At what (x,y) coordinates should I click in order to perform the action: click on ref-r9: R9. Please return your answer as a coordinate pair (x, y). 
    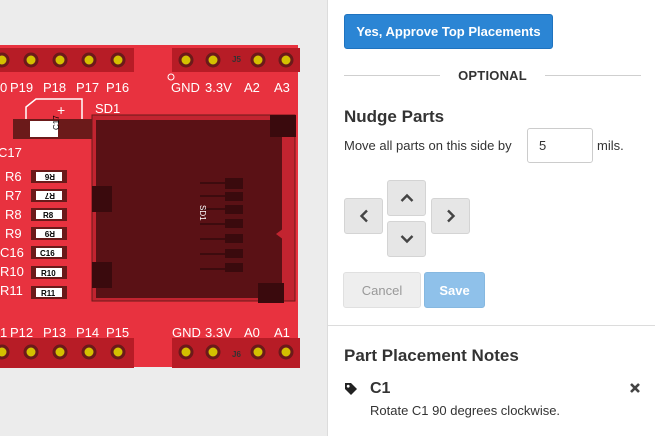
    Looking at the image, I should click on (13, 233).